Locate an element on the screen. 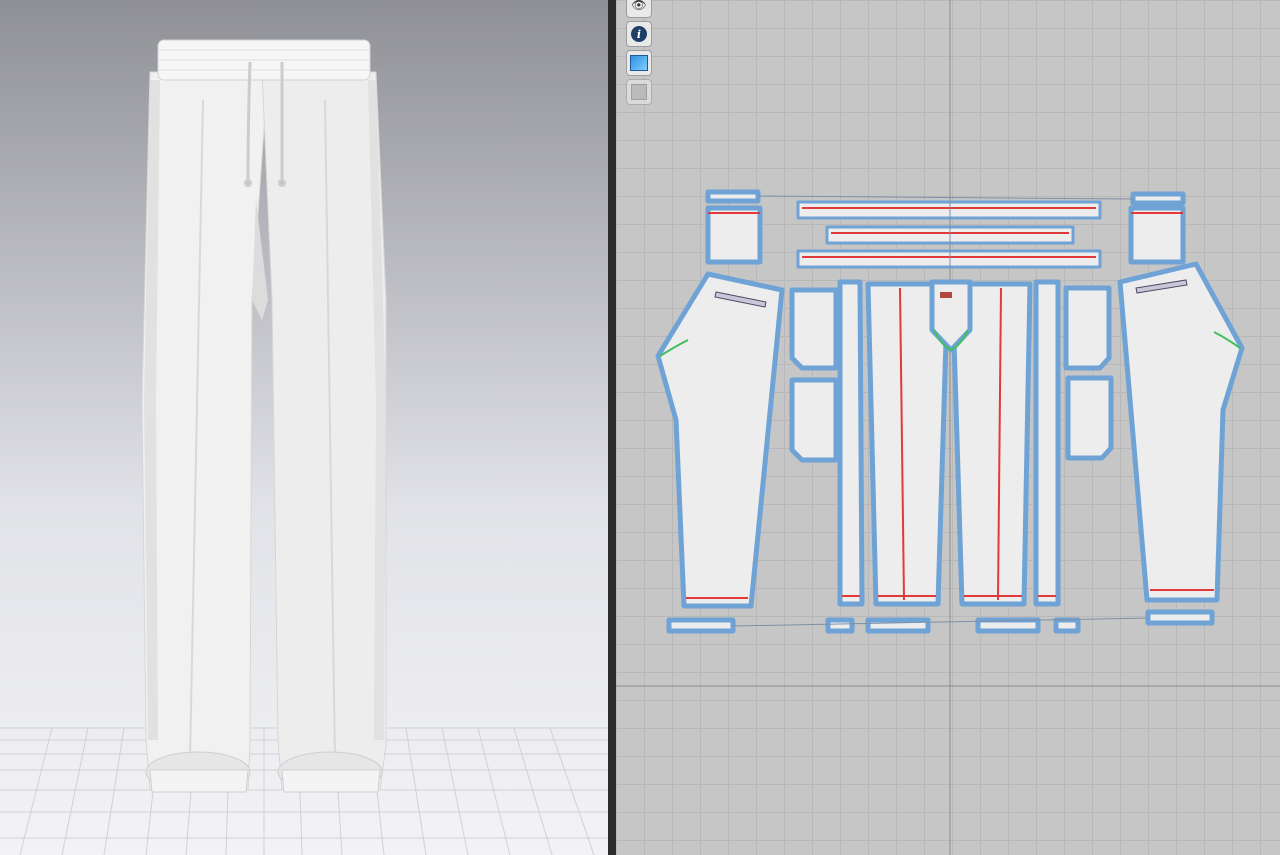  visibility-toggle-button: 👁 is located at coordinates (639, 9).